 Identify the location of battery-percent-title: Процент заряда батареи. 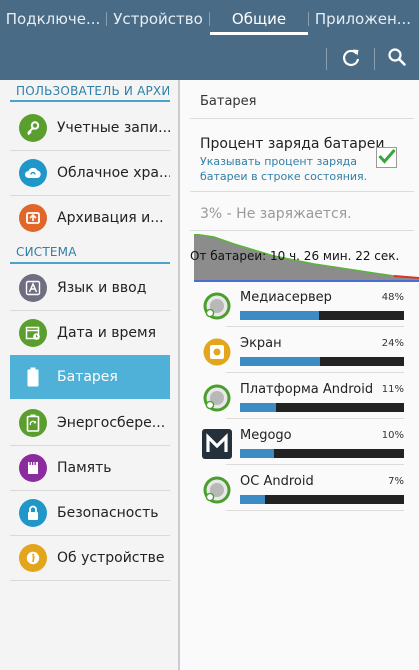
(292, 144).